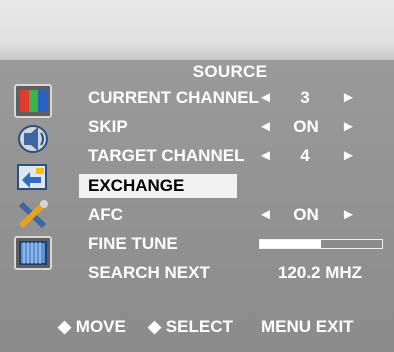  Describe the element at coordinates (149, 273) in the screenshot. I see `search-next-label: SEARCH NEXT` at that location.